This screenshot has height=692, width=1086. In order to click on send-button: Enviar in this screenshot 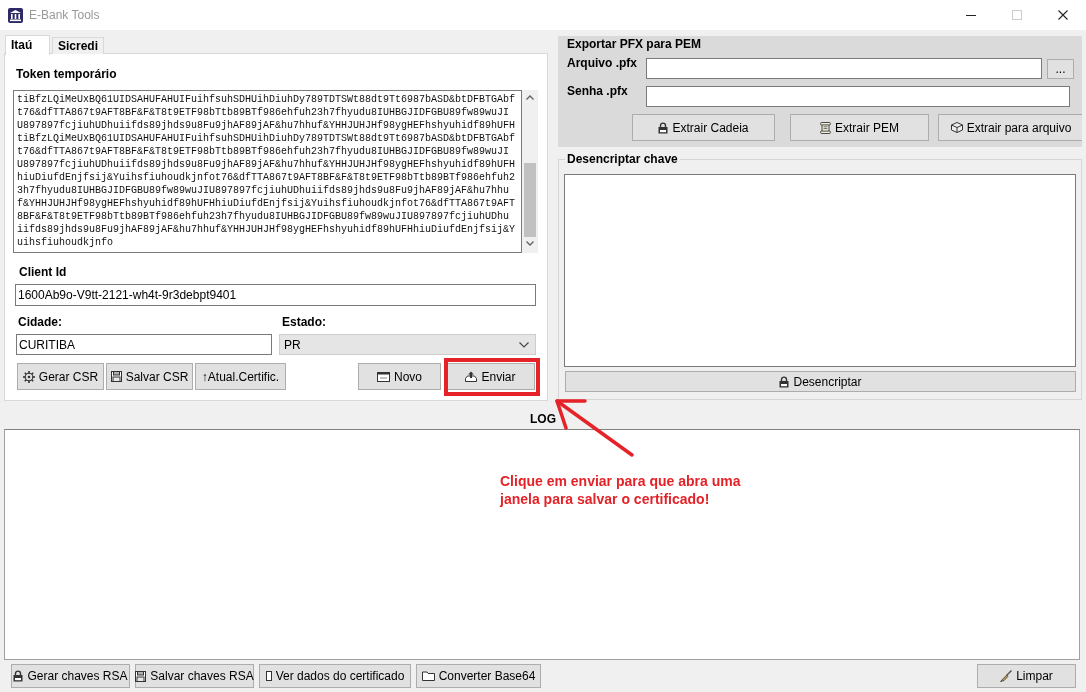, I will do `click(490, 376)`.